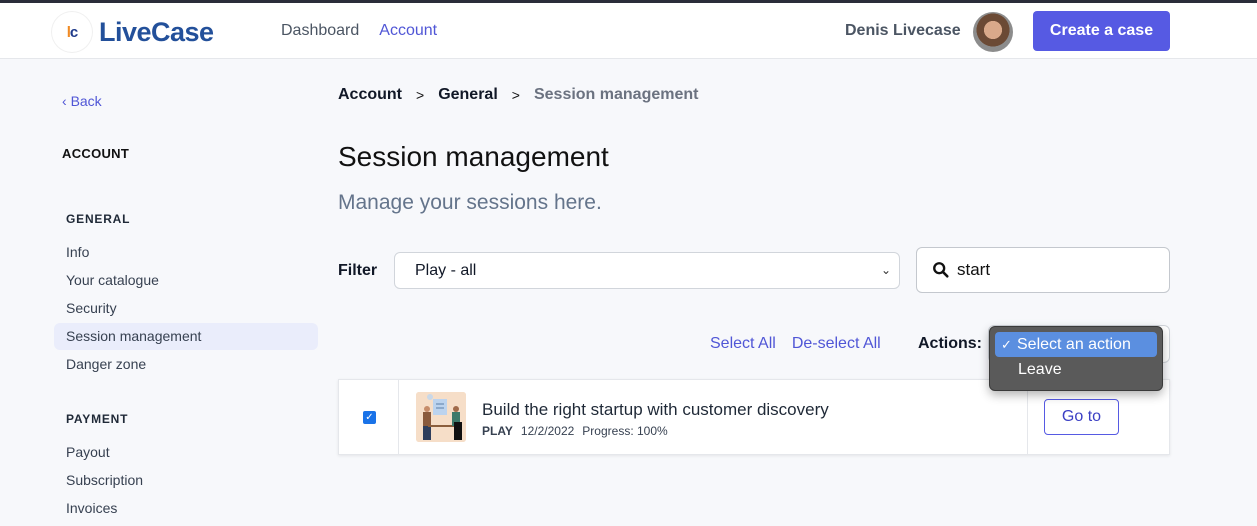  Describe the element at coordinates (186, 336) in the screenshot. I see `sidebar-item-session-management: Session management` at that location.